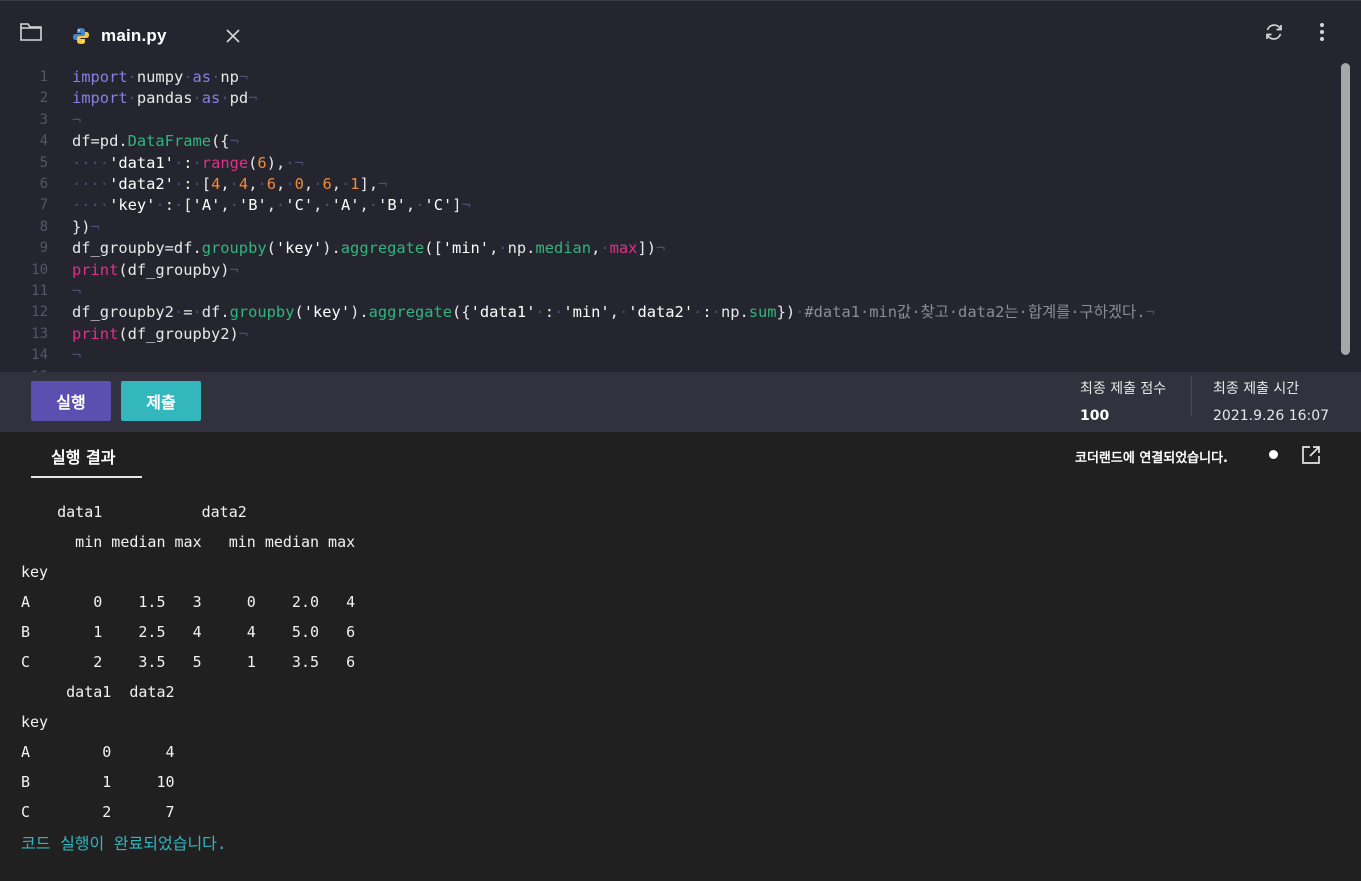 The width and height of the screenshot is (1361, 881). Describe the element at coordinates (43, 184) in the screenshot. I see `line-number: 6` at that location.